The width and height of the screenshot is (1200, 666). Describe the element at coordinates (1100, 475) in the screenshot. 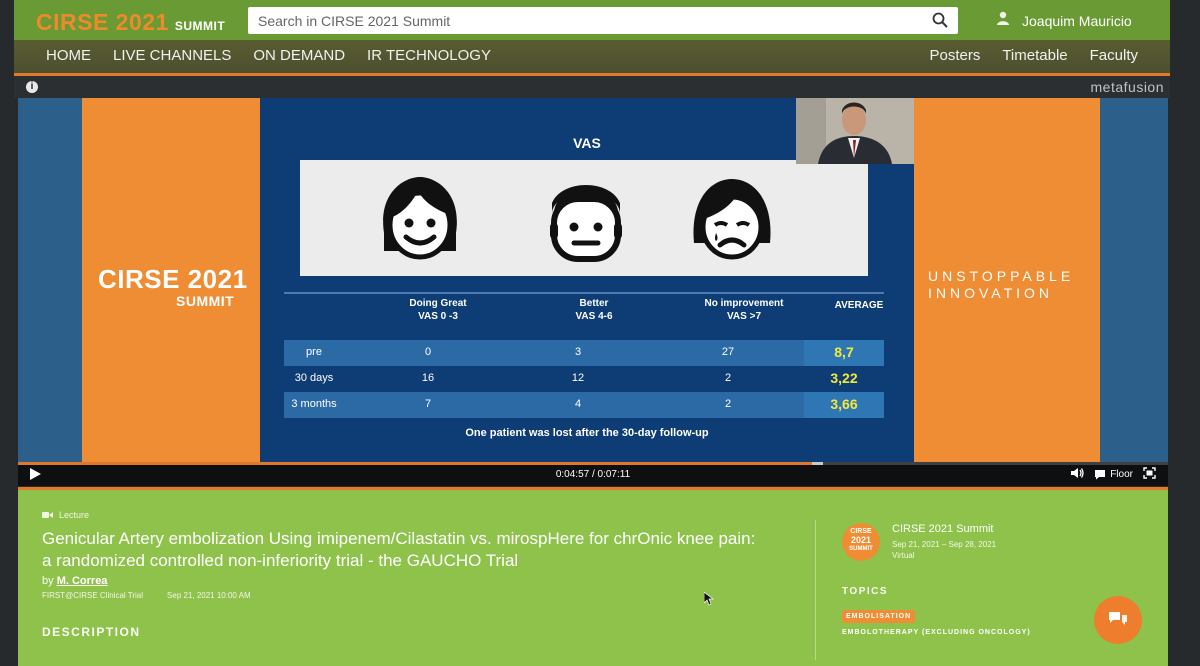

I see `speech-bubble-icon` at that location.